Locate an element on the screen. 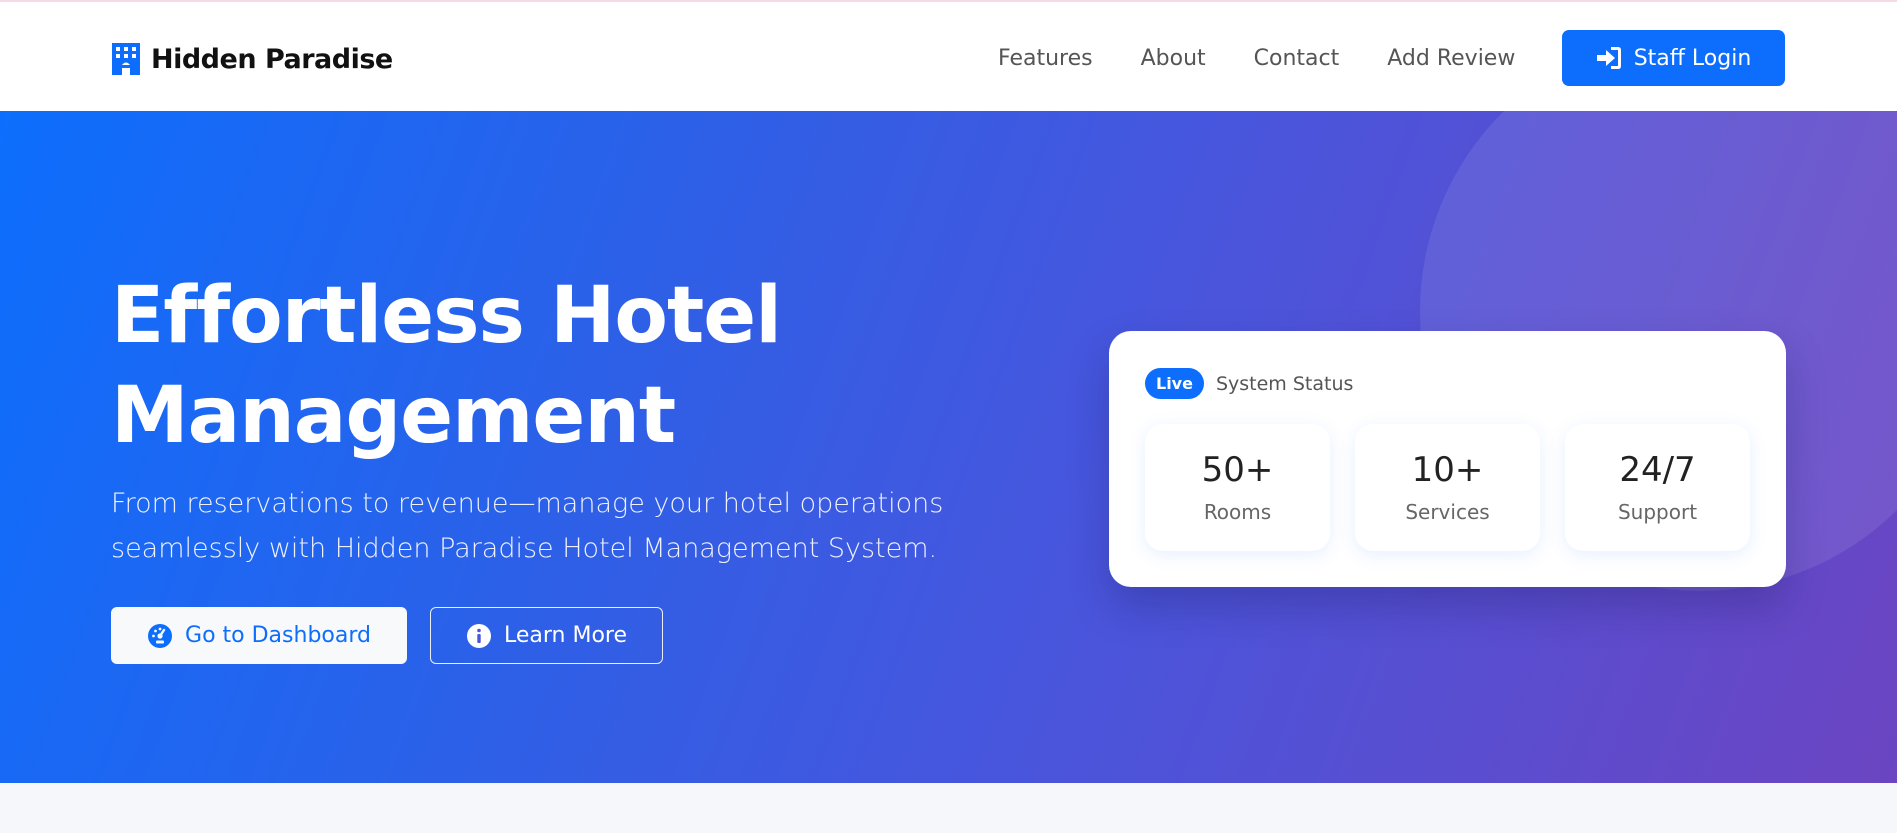 This screenshot has height=833, width=1897. nav-link-about: About is located at coordinates (1173, 59).